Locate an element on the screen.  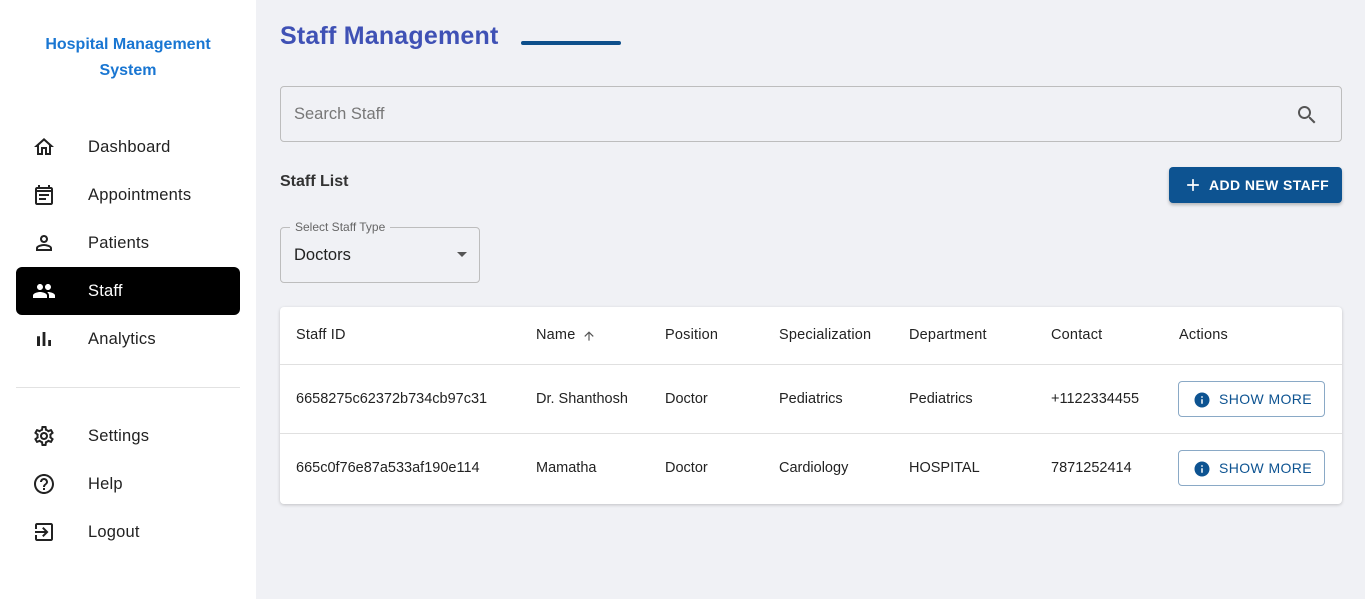
column-header-specialization: Specialization is located at coordinates (825, 335).